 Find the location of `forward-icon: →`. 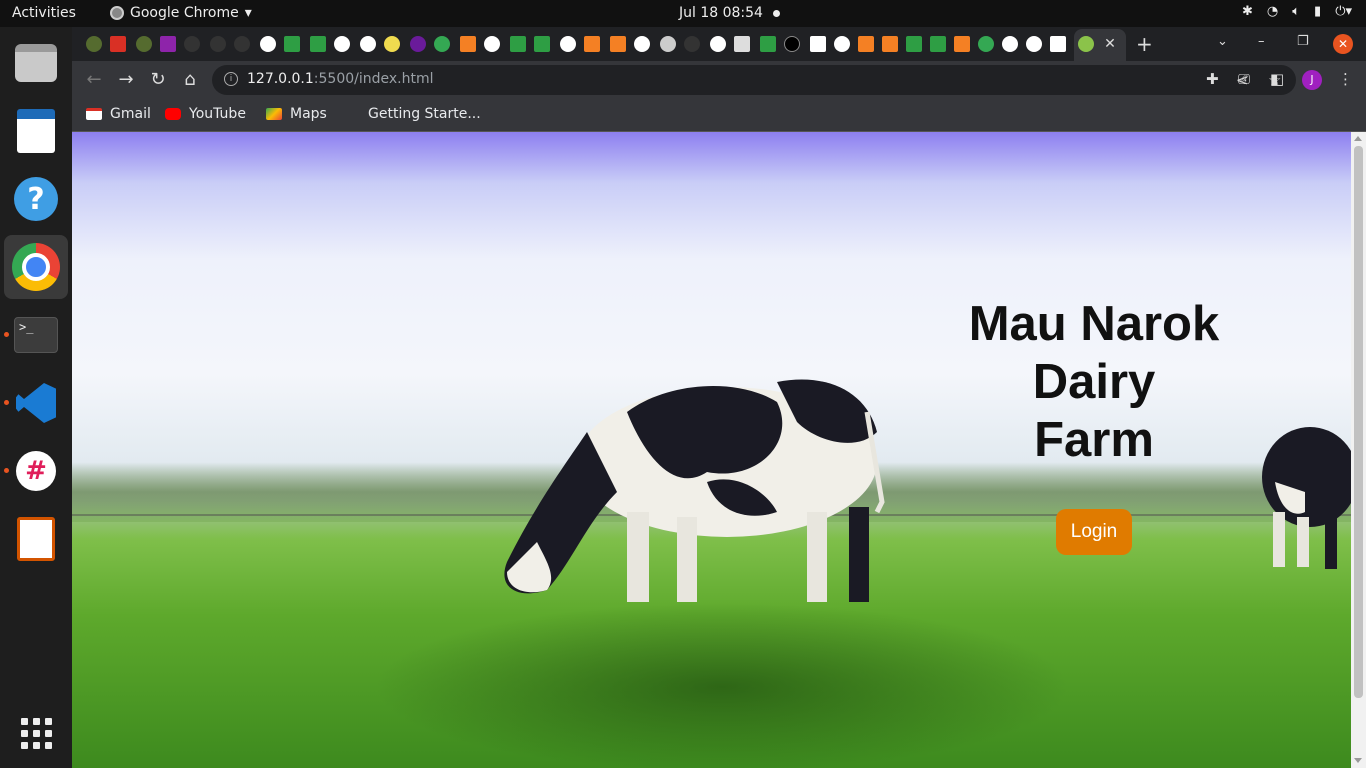

forward-icon: → is located at coordinates (126, 79).